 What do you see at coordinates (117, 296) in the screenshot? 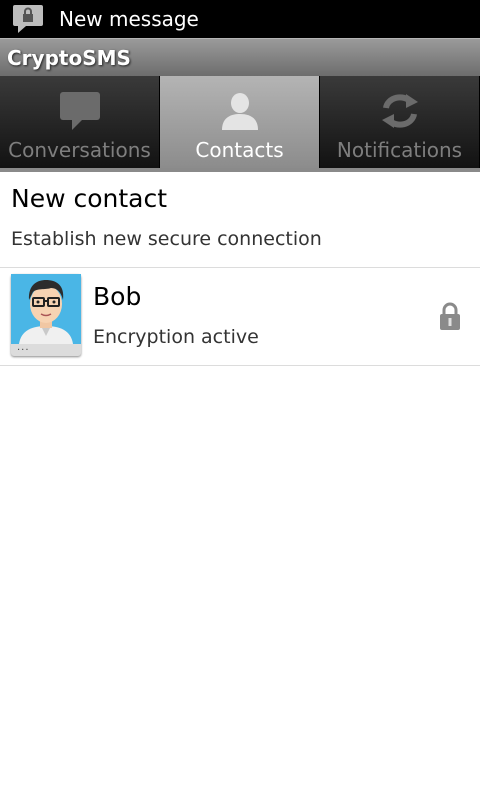
I see `contact-name: Bob` at bounding box center [117, 296].